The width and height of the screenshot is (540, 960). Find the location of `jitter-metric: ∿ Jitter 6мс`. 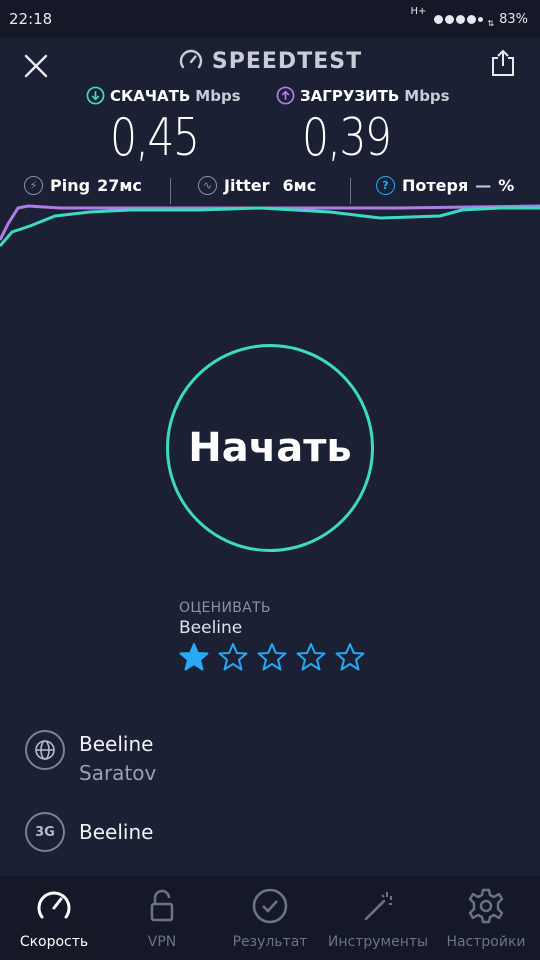

jitter-metric: ∿ Jitter 6мс is located at coordinates (257, 185).